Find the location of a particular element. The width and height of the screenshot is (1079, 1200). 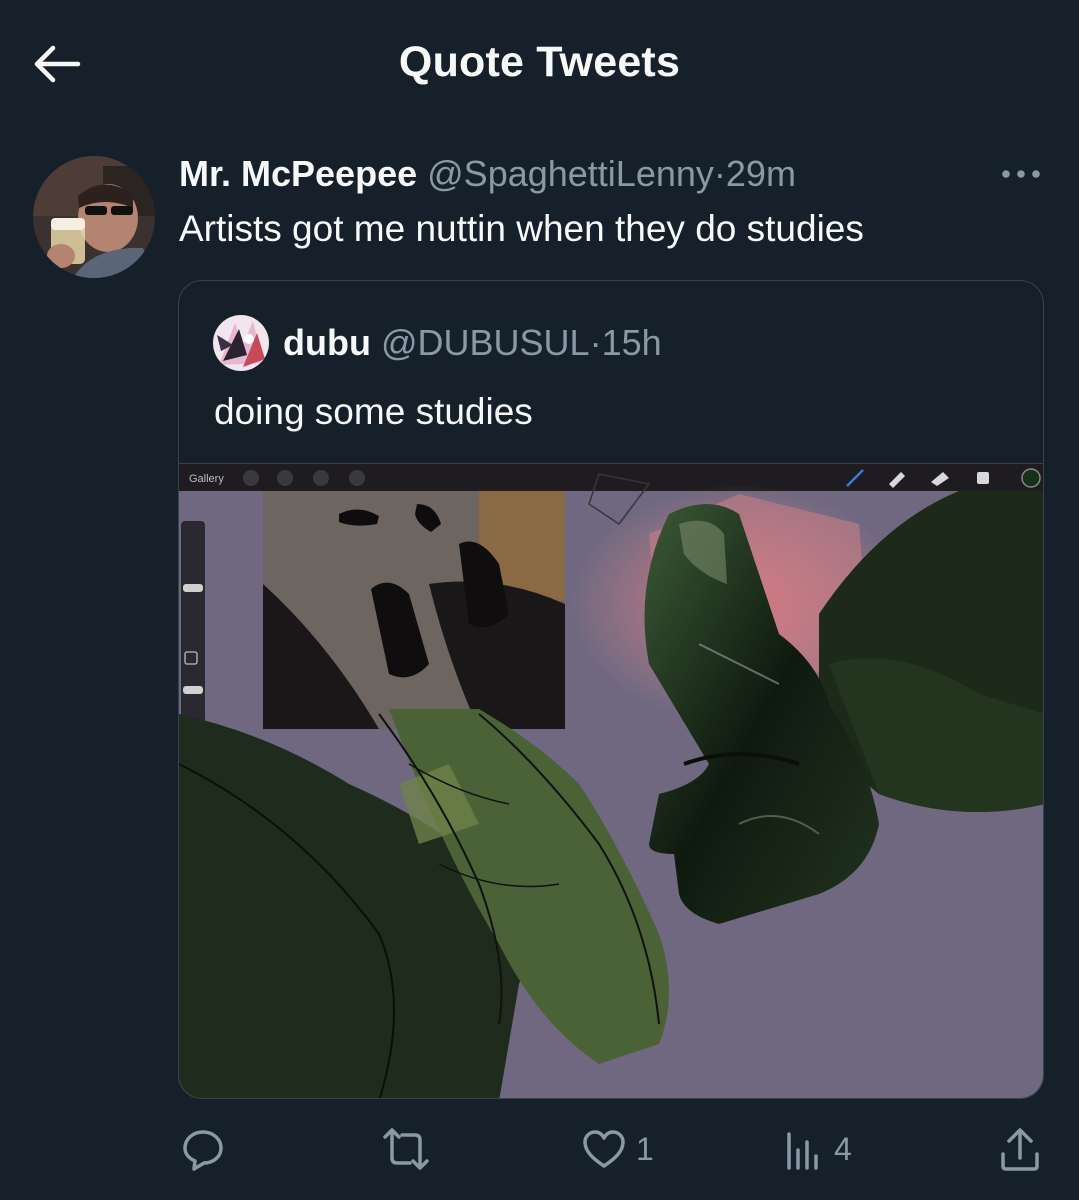

retweet-icon is located at coordinates (406, 1149).